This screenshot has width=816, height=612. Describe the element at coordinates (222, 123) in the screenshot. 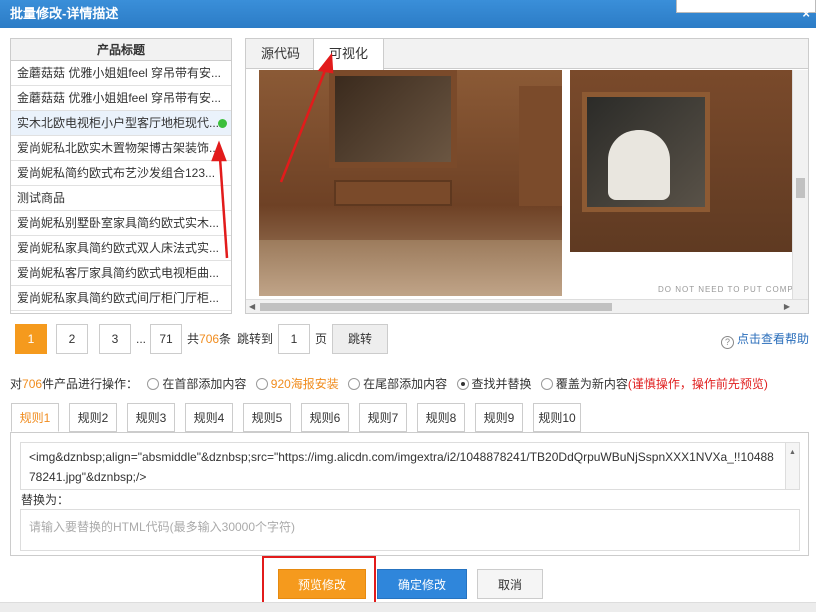

I see `status-dot-icon` at that location.